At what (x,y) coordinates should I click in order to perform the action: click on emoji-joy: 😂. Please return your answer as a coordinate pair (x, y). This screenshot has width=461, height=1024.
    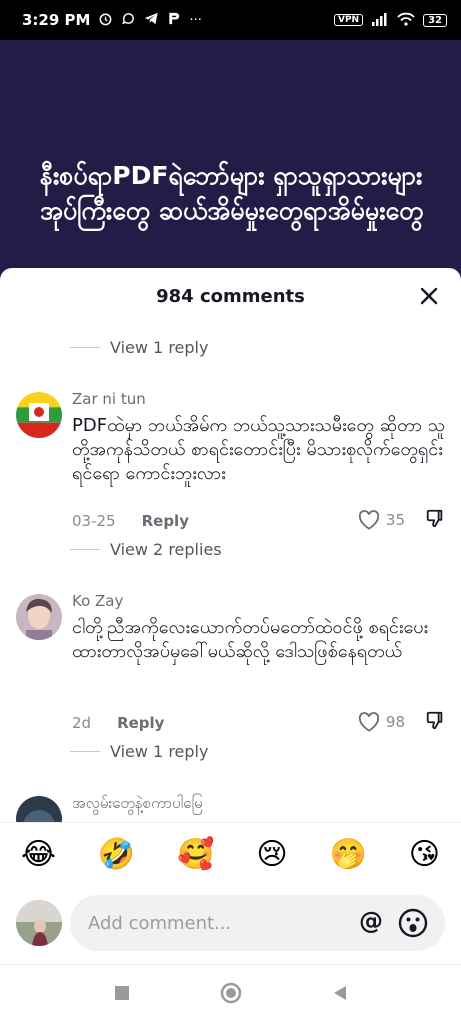
    Looking at the image, I should click on (38, 854).